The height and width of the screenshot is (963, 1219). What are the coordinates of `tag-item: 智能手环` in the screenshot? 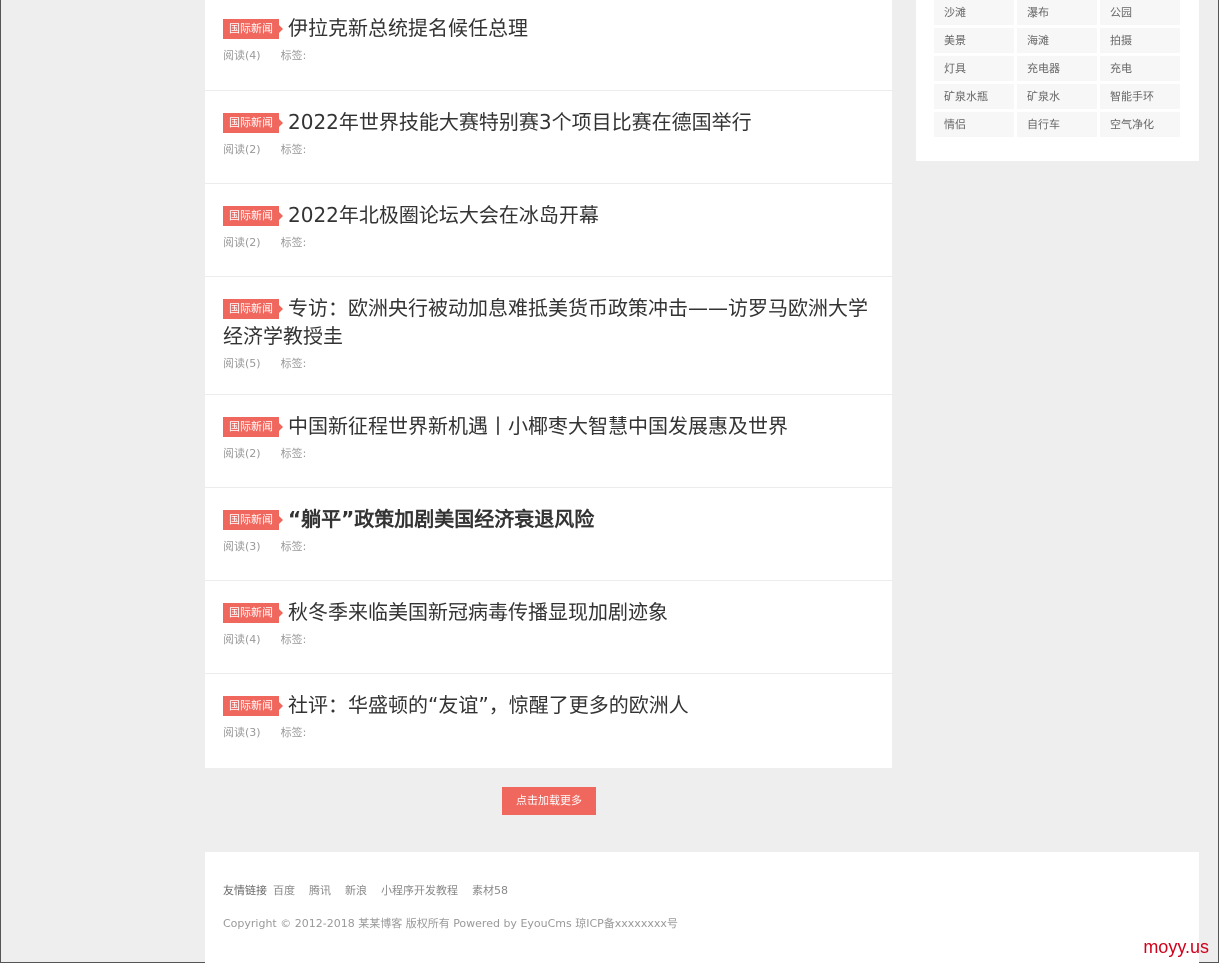 It's located at (1140, 96).